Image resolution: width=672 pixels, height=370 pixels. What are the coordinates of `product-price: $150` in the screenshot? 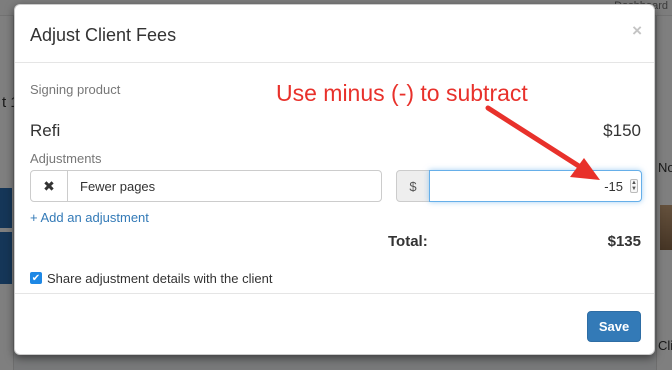 It's located at (622, 130).